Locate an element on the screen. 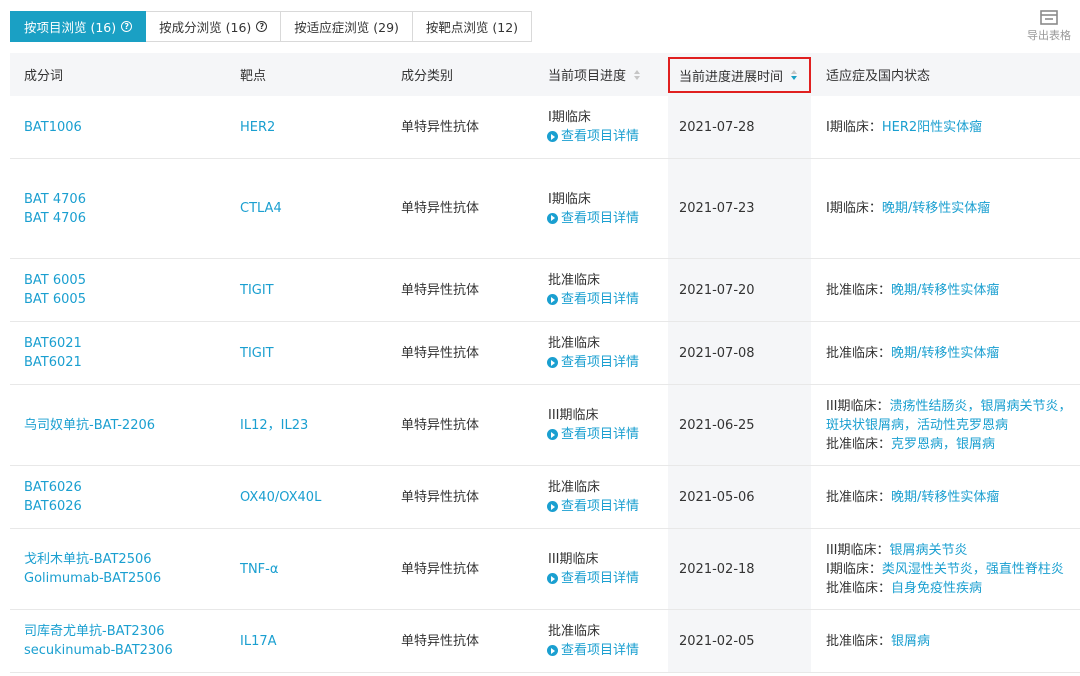  indication-line: I期临床：晚期/转移性实体瘤 is located at coordinates (953, 208).